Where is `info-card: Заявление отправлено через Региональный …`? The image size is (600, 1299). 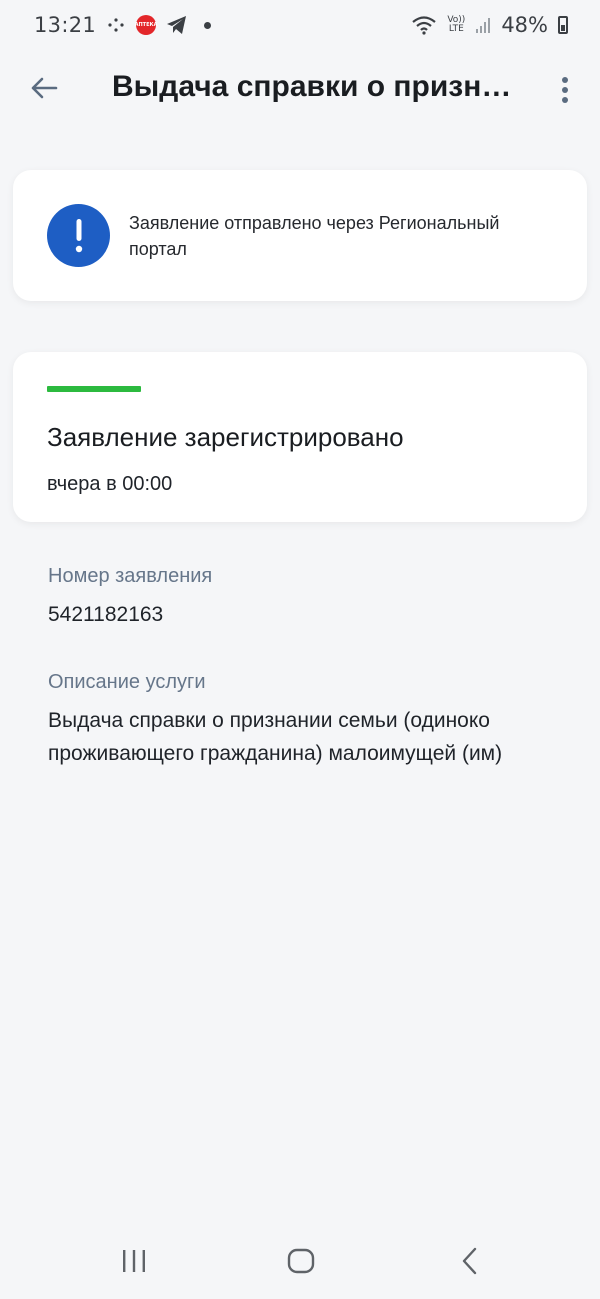
info-card: Заявление отправлено через Региональный … is located at coordinates (300, 235).